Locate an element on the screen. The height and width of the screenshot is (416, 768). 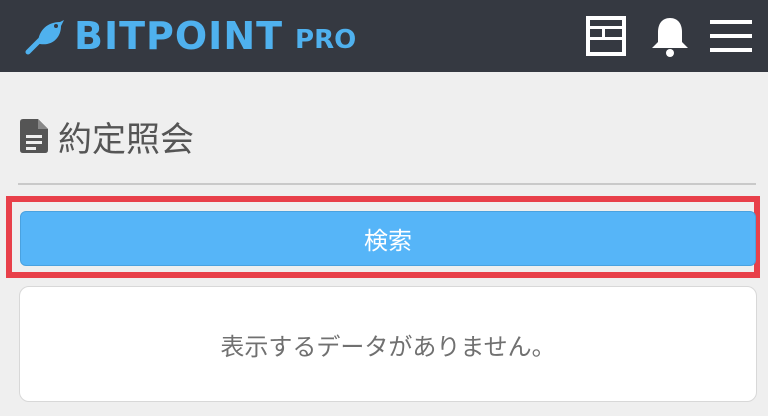
bird-logo-icon is located at coordinates (44, 37).